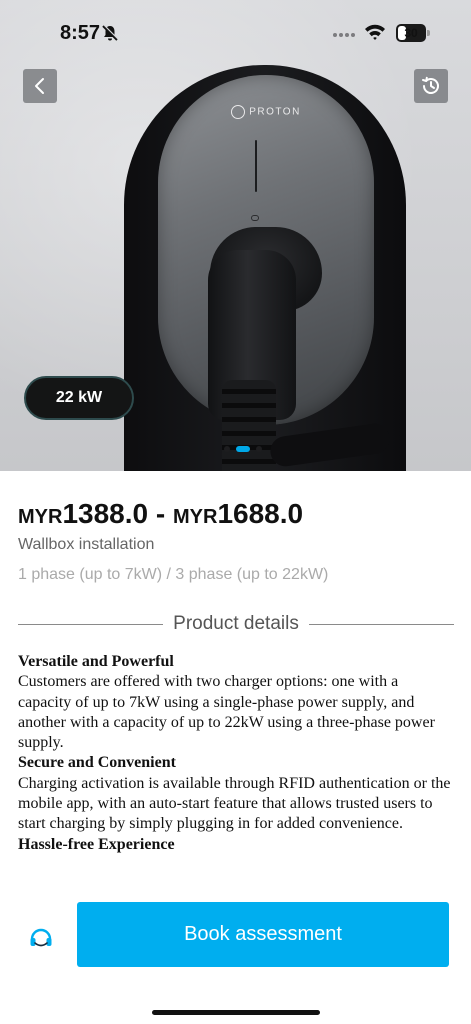 This screenshot has width=471, height=1024. I want to click on history-button, so click(431, 86).